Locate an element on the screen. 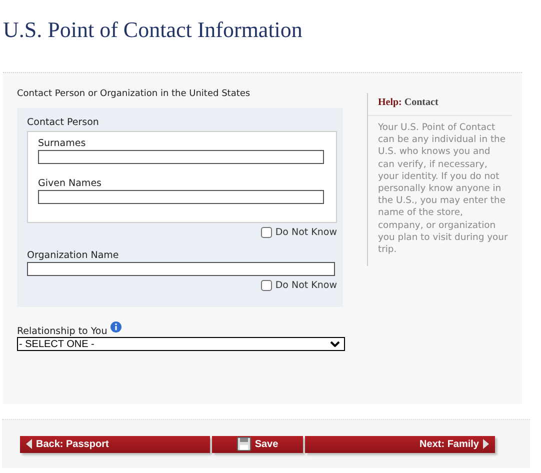  left-arrow-icon is located at coordinates (29, 444).